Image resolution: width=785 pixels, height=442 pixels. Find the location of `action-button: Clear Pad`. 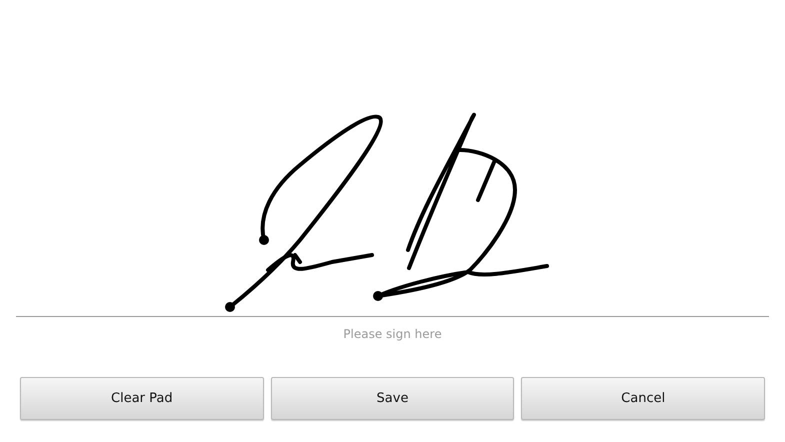

action-button: Clear Pad is located at coordinates (142, 398).